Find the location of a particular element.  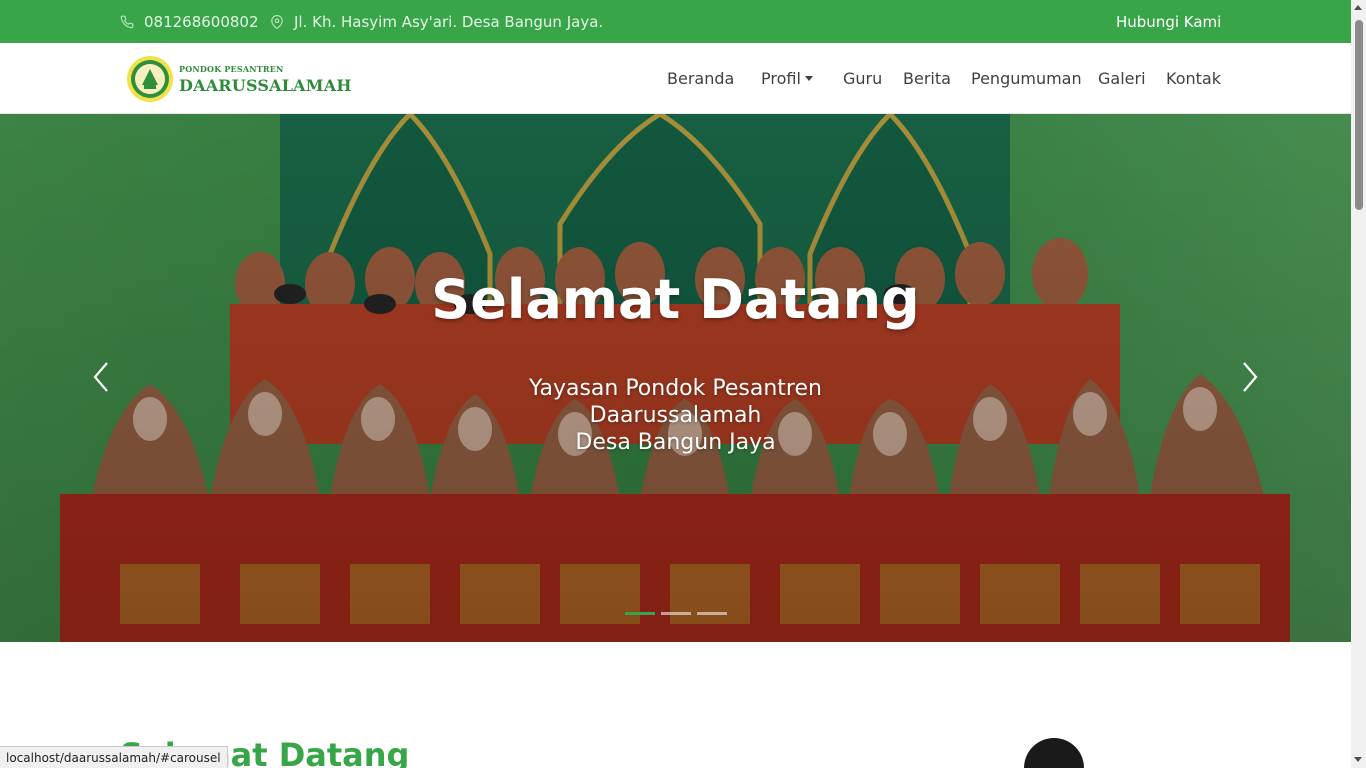

nav-item-kontak: Kontak is located at coordinates (1193, 78).